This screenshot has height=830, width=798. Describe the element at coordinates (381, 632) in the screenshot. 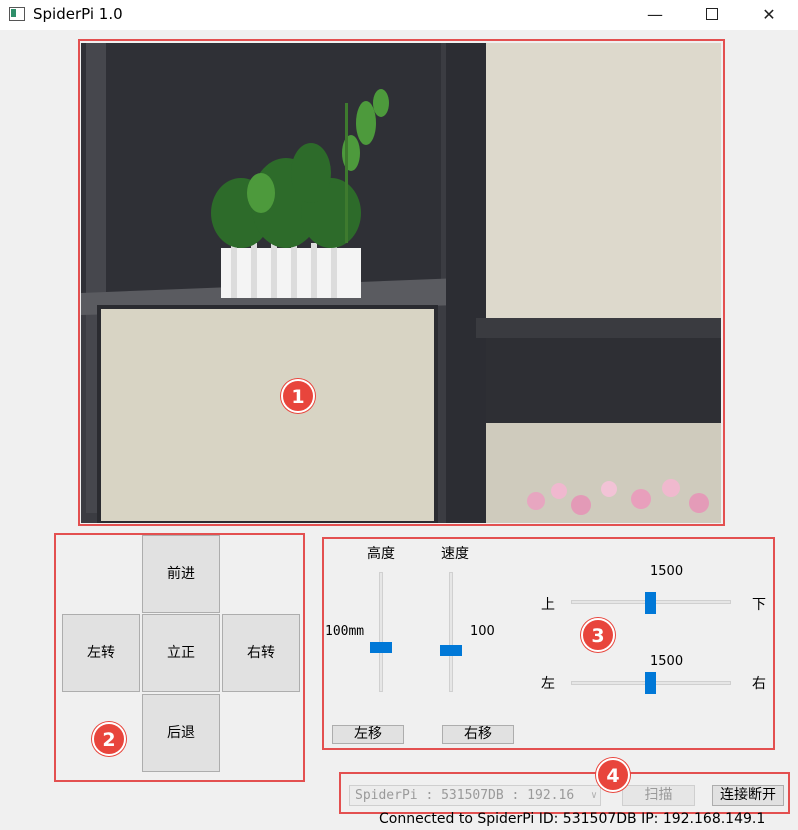

I see `height-slider-track` at that location.